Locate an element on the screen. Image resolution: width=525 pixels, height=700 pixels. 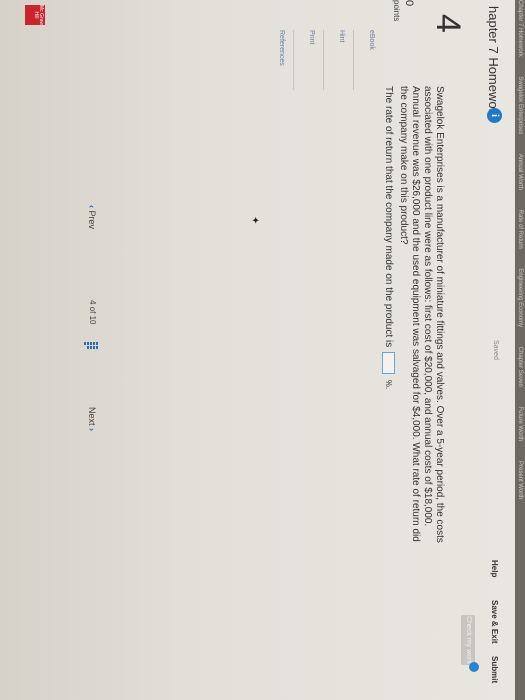
top-strip-text: Chapter 7 Homework is located at coordinates (520, 28).